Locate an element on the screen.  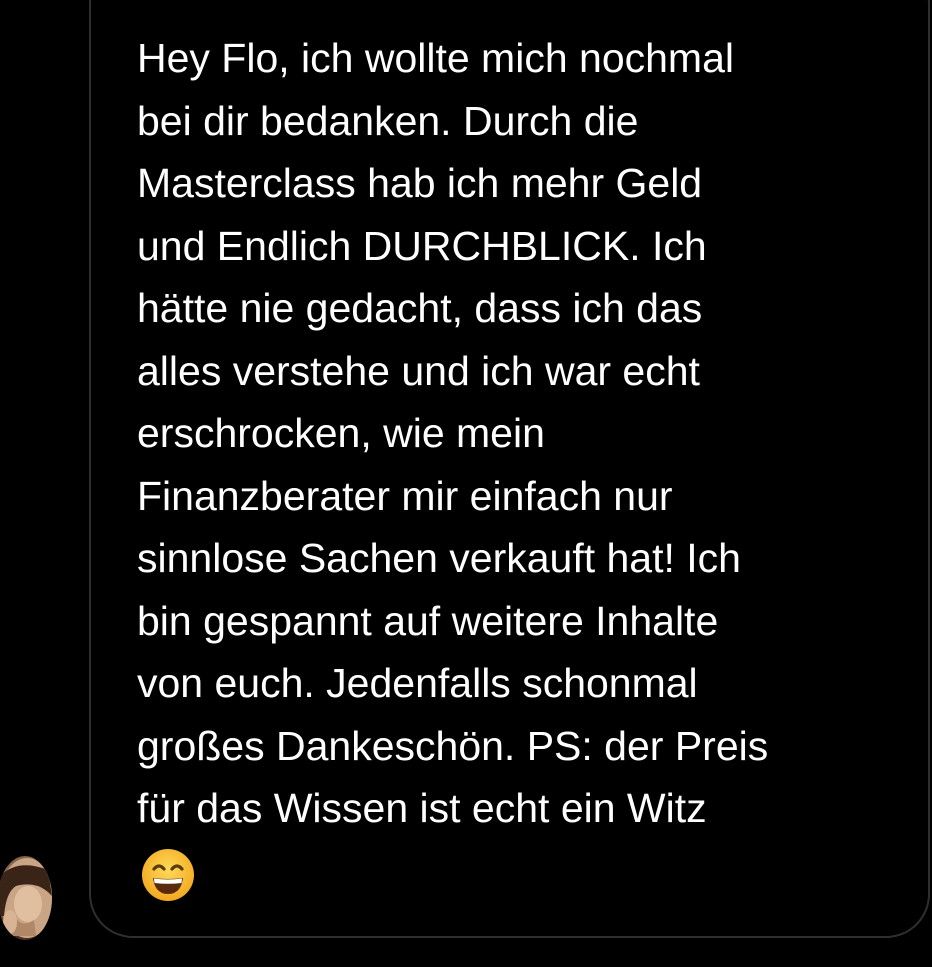
grinning-face-with-smiling-eyes-icon is located at coordinates (168, 875).